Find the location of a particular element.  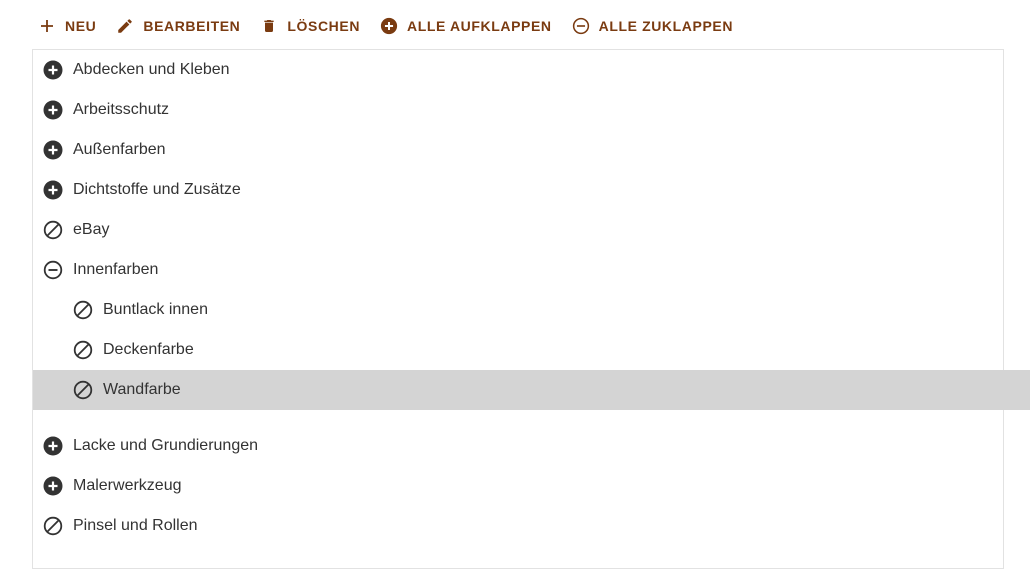

tree-node-label: Außenfarben is located at coordinates (119, 149).